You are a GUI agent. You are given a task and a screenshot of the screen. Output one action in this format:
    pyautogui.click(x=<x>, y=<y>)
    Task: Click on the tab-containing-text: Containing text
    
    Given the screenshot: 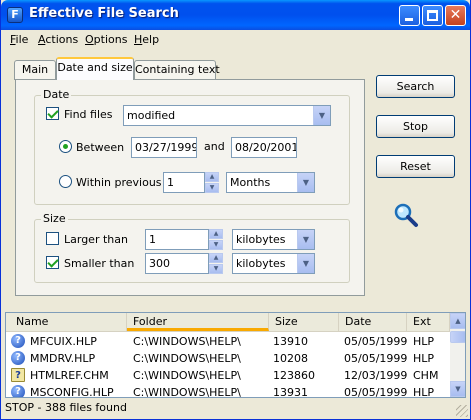 What is the action you would take?
    pyautogui.click(x=177, y=70)
    